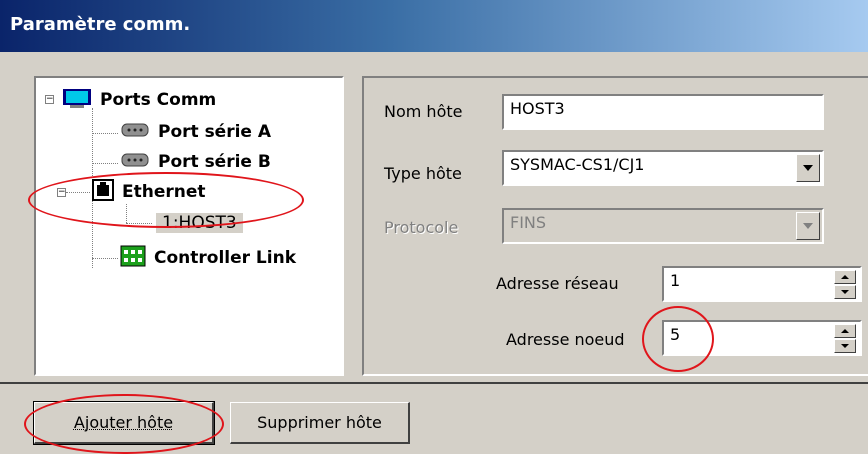 This screenshot has height=454, width=868. Describe the element at coordinates (423, 173) in the screenshot. I see `host-type-label: Type hôte` at that location.